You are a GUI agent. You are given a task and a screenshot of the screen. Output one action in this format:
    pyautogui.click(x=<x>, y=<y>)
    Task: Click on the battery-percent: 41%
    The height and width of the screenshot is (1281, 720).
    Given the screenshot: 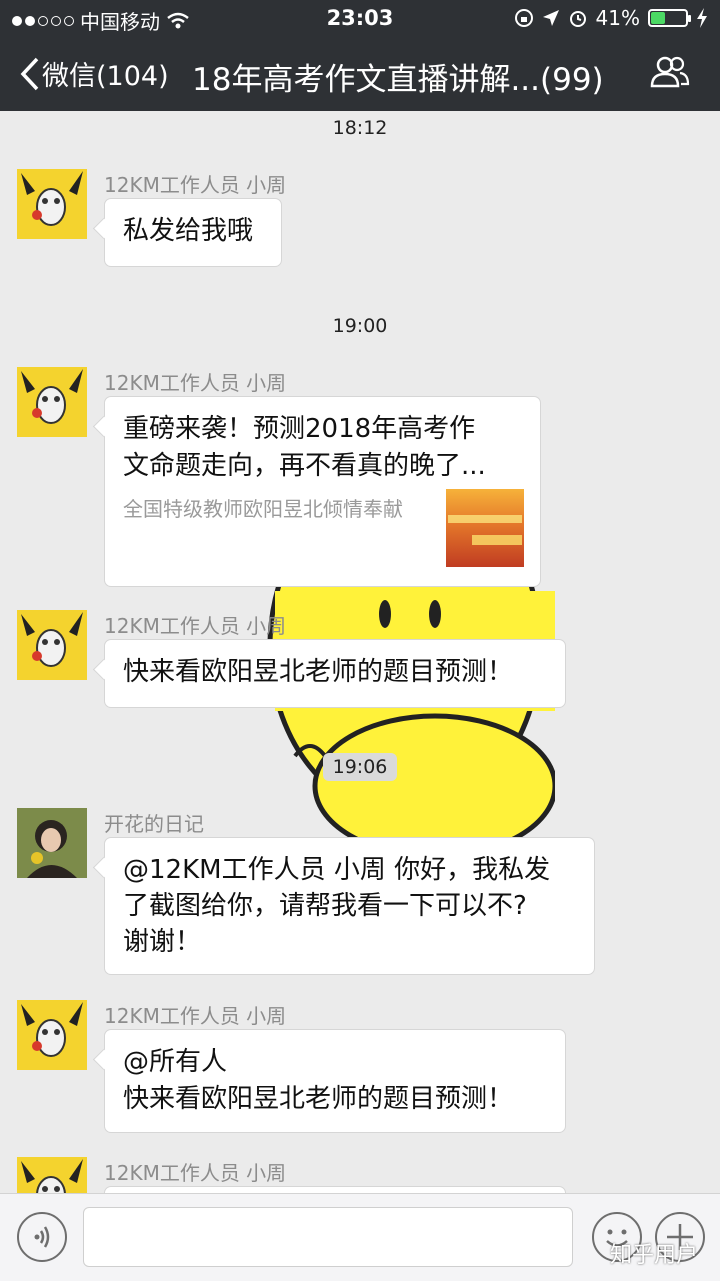 What is the action you would take?
    pyautogui.click(x=617, y=18)
    